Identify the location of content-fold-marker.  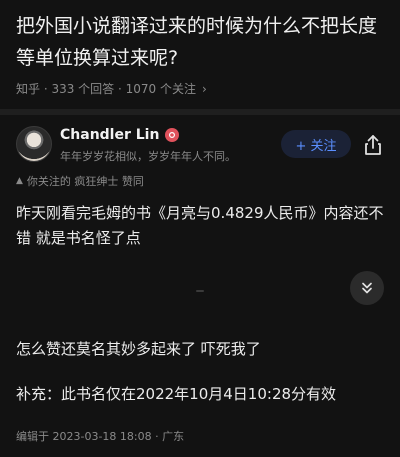
(200, 291).